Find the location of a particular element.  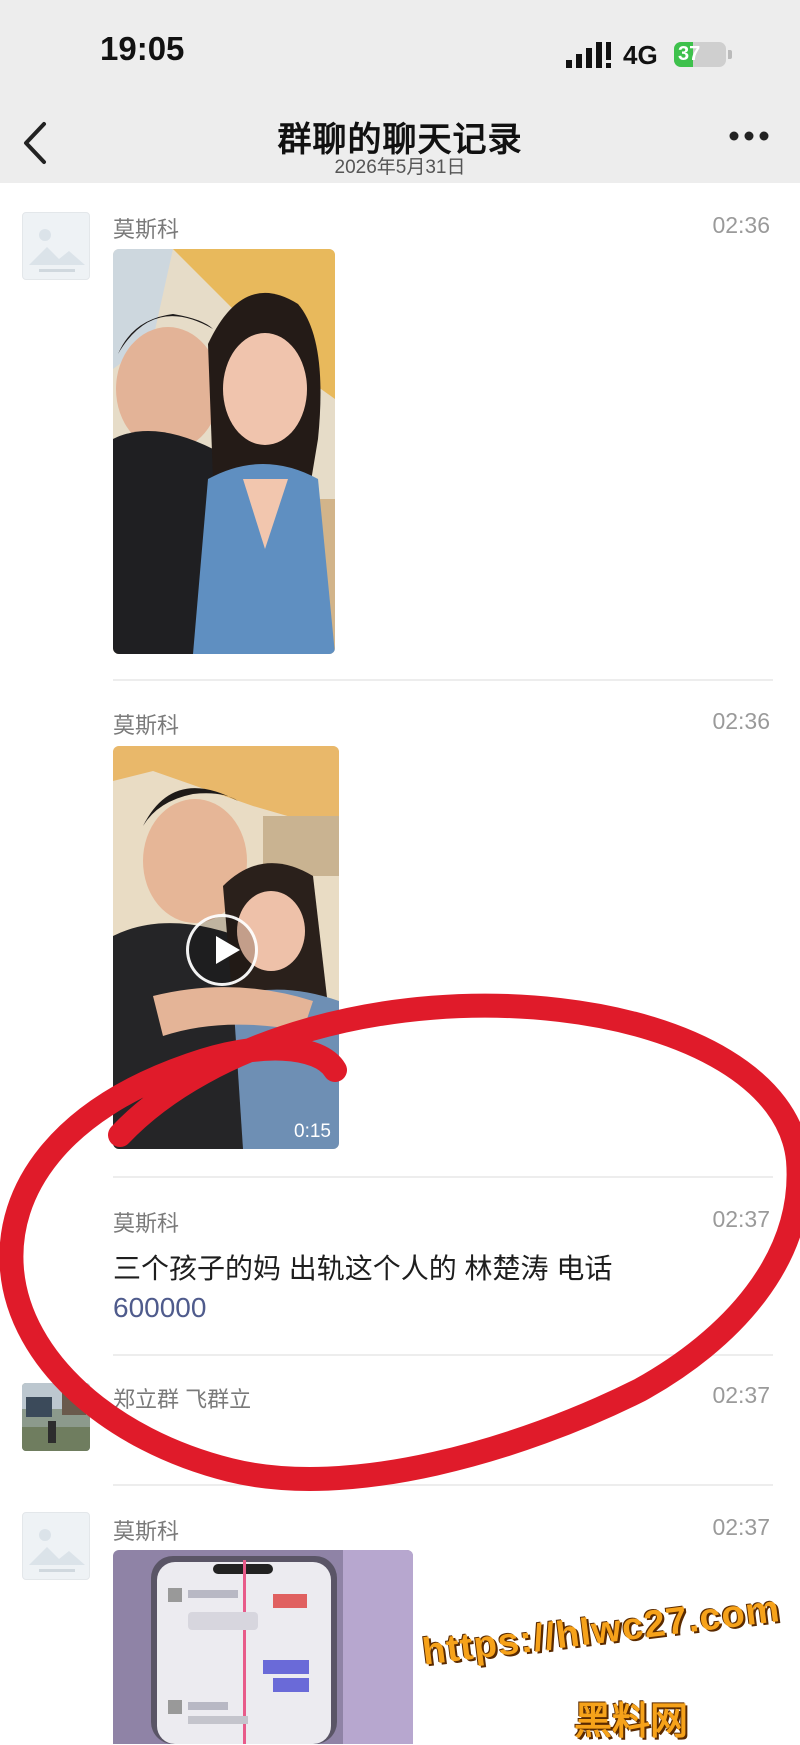

couple-selfie-image is located at coordinates (224, 451).